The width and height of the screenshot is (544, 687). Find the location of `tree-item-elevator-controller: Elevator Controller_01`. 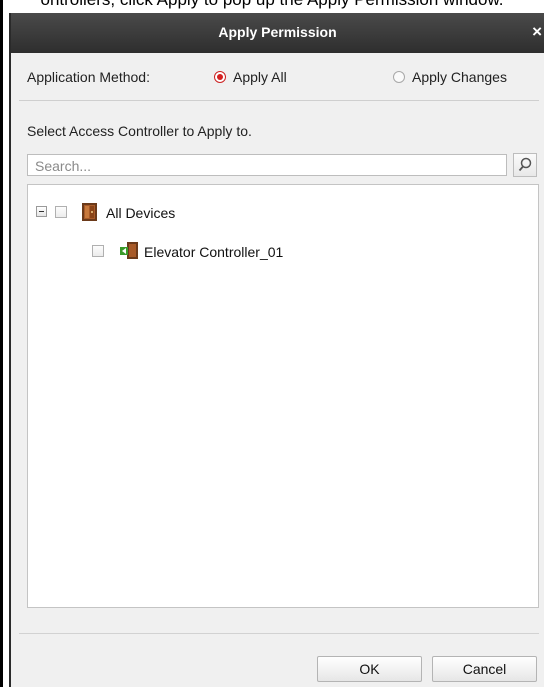

tree-item-elevator-controller: Elevator Controller_01 is located at coordinates (242, 251).